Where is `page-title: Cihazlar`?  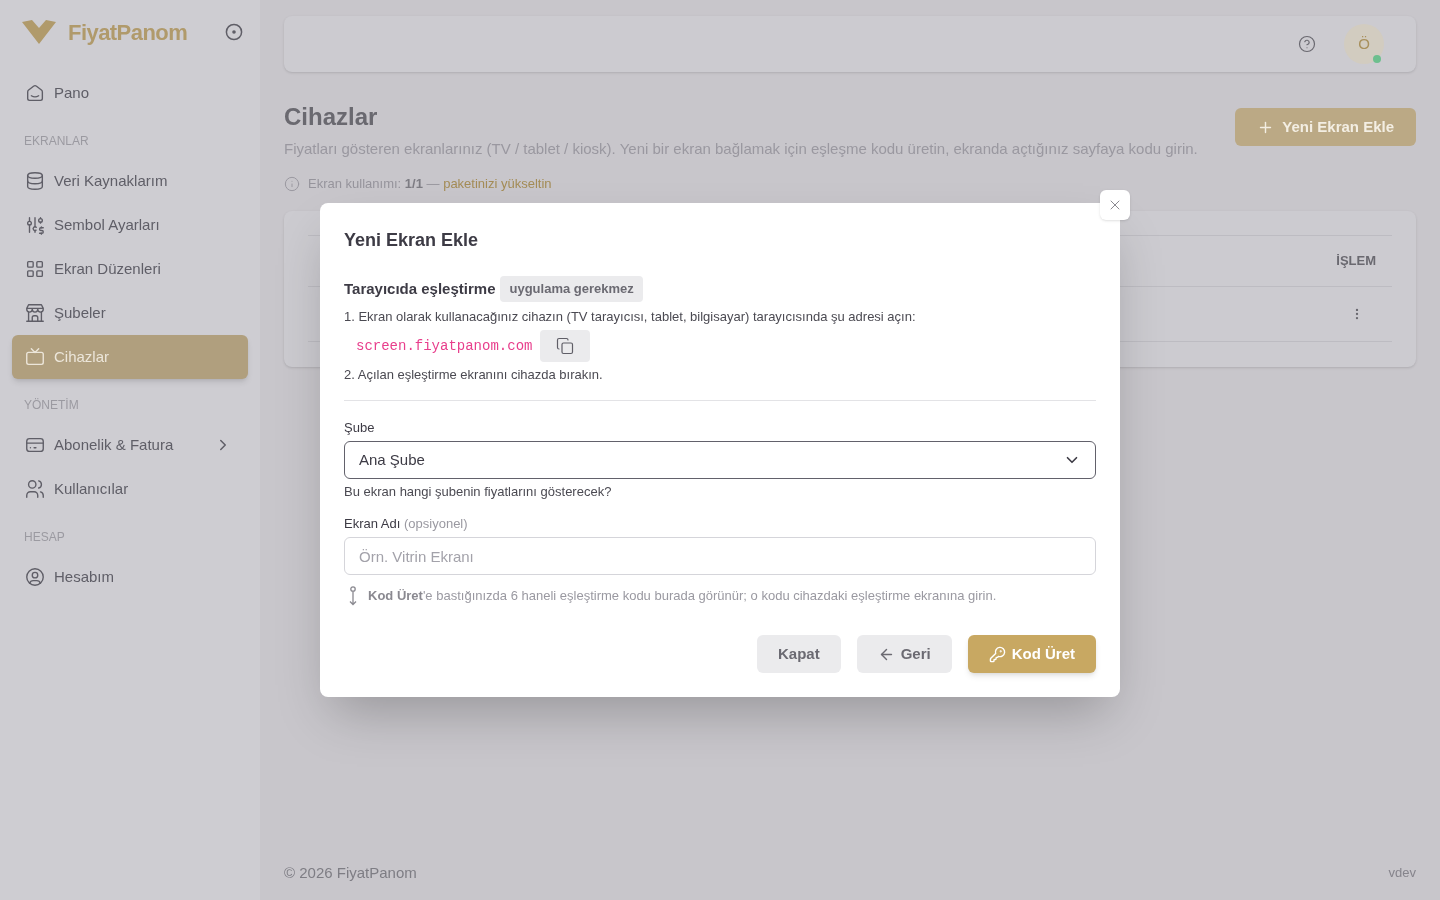 page-title: Cihazlar is located at coordinates (331, 117).